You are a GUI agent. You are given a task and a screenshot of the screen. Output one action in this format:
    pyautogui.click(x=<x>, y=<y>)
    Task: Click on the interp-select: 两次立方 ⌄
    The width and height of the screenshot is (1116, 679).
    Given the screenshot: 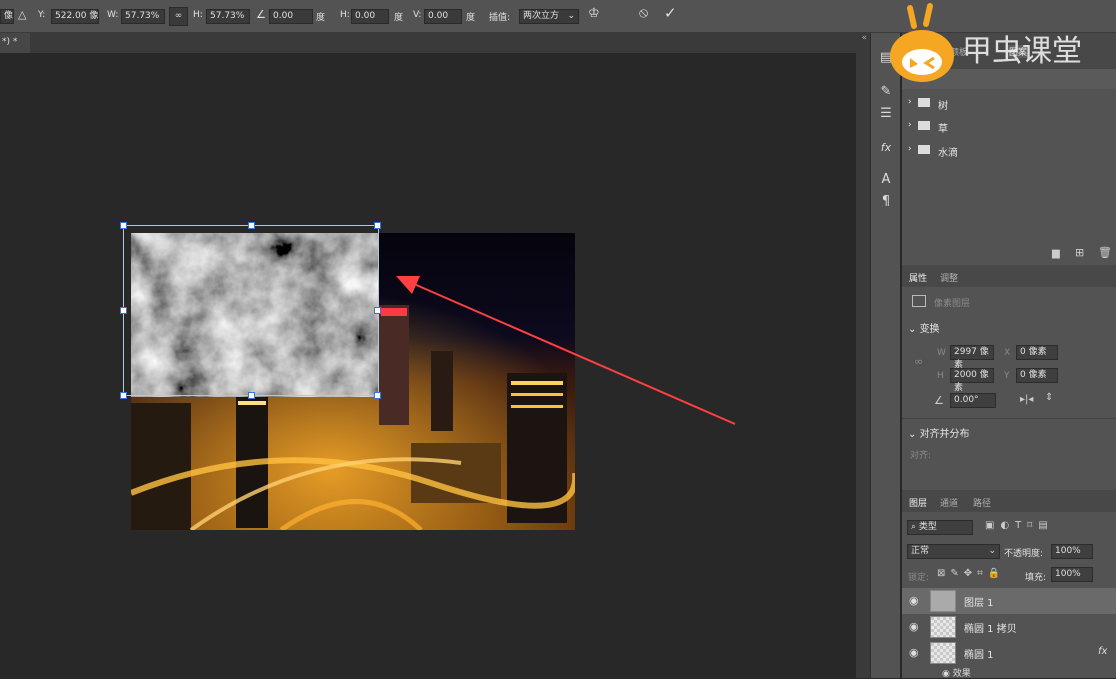 What is the action you would take?
    pyautogui.click(x=549, y=16)
    